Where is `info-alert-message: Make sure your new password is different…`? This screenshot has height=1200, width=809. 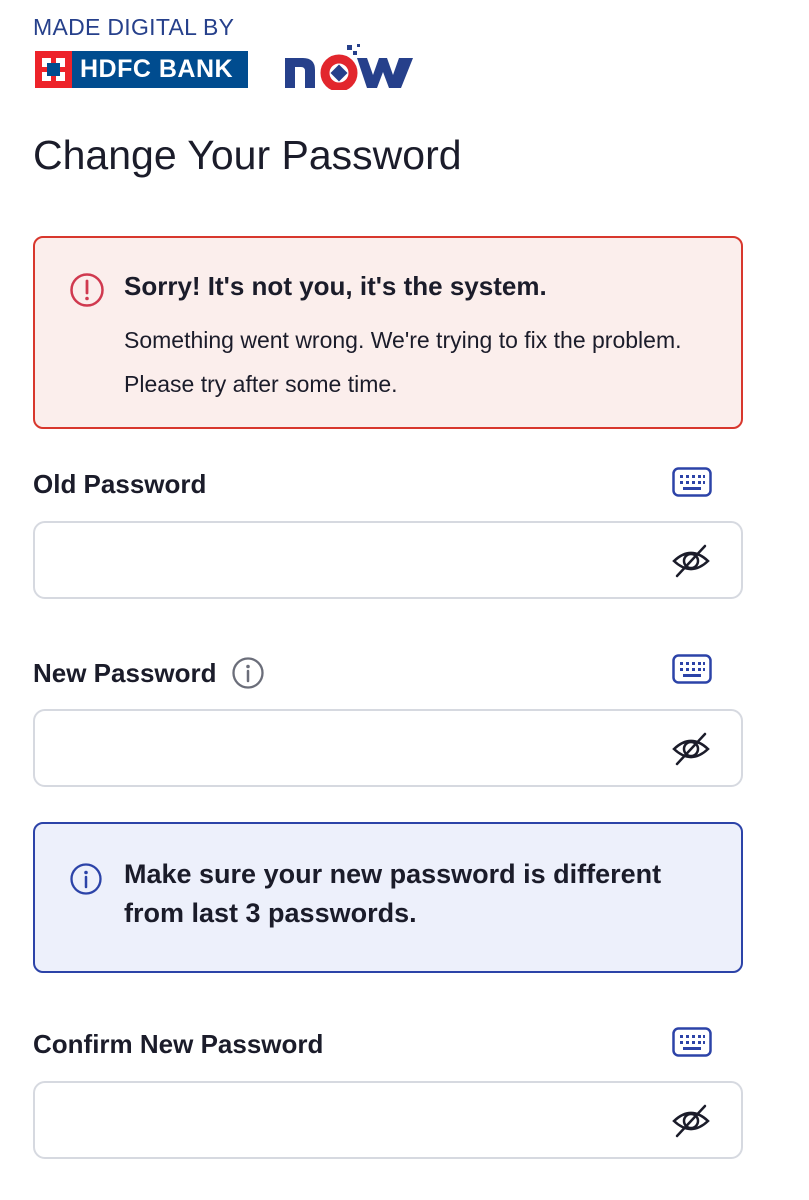
info-alert-message: Make sure your new password is different… is located at coordinates (393, 893).